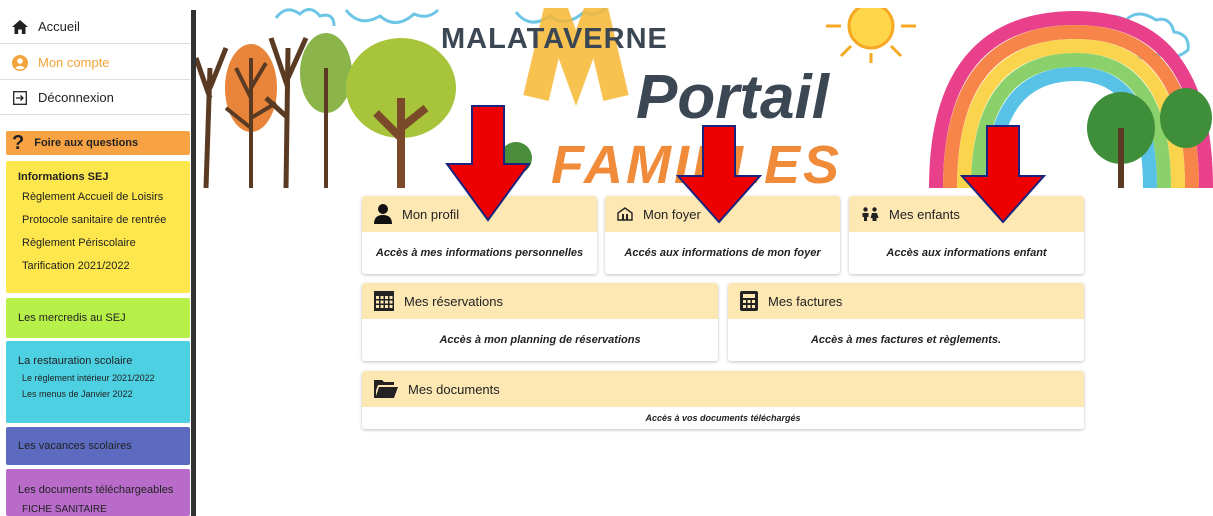 The height and width of the screenshot is (516, 1213). Describe the element at coordinates (924, 214) in the screenshot. I see `card-enfants-title: Mes enfants` at that location.